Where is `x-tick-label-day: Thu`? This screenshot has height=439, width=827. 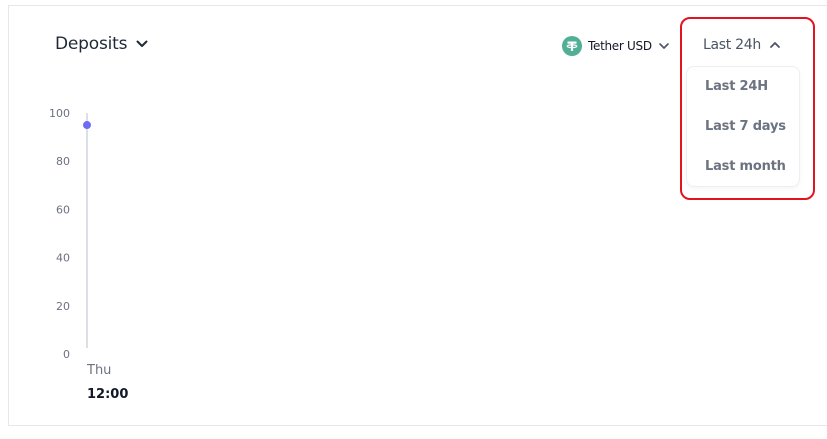
x-tick-label-day: Thu is located at coordinates (98, 370).